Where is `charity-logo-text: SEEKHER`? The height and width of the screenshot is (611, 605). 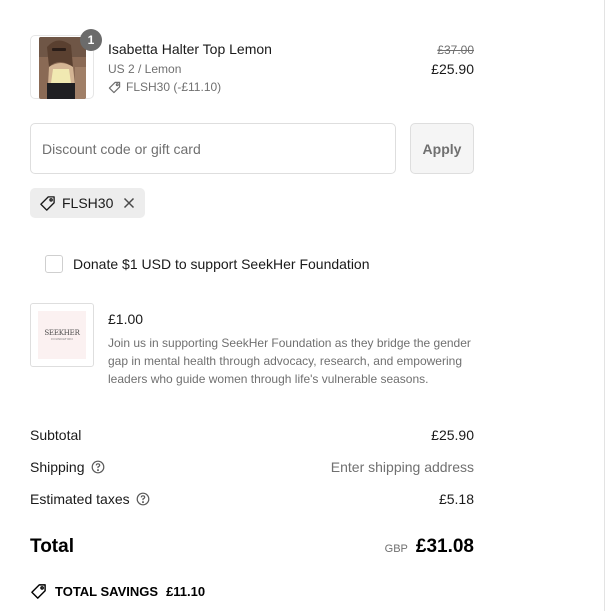
charity-logo-text: SEEKHER is located at coordinates (62, 332).